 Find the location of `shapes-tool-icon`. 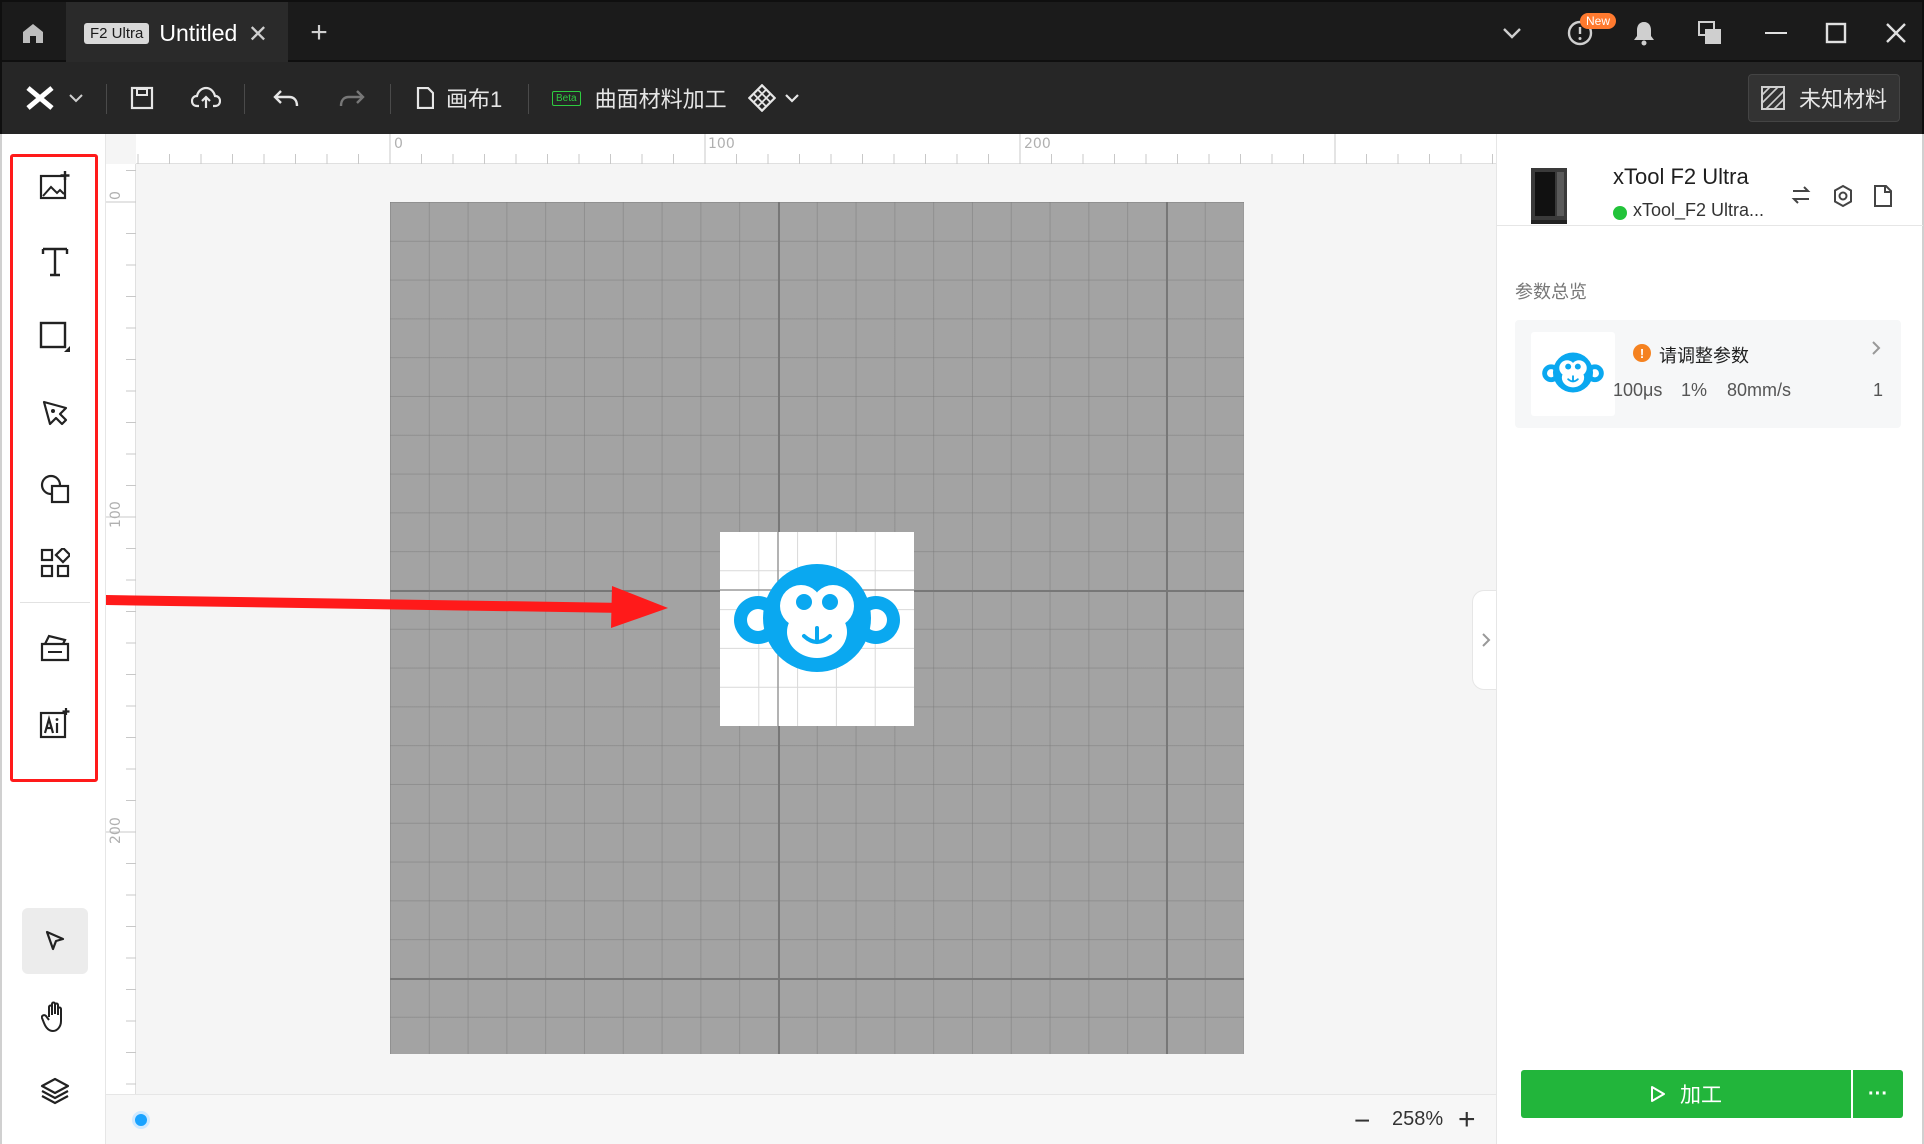

shapes-tool-icon is located at coordinates (55, 489).